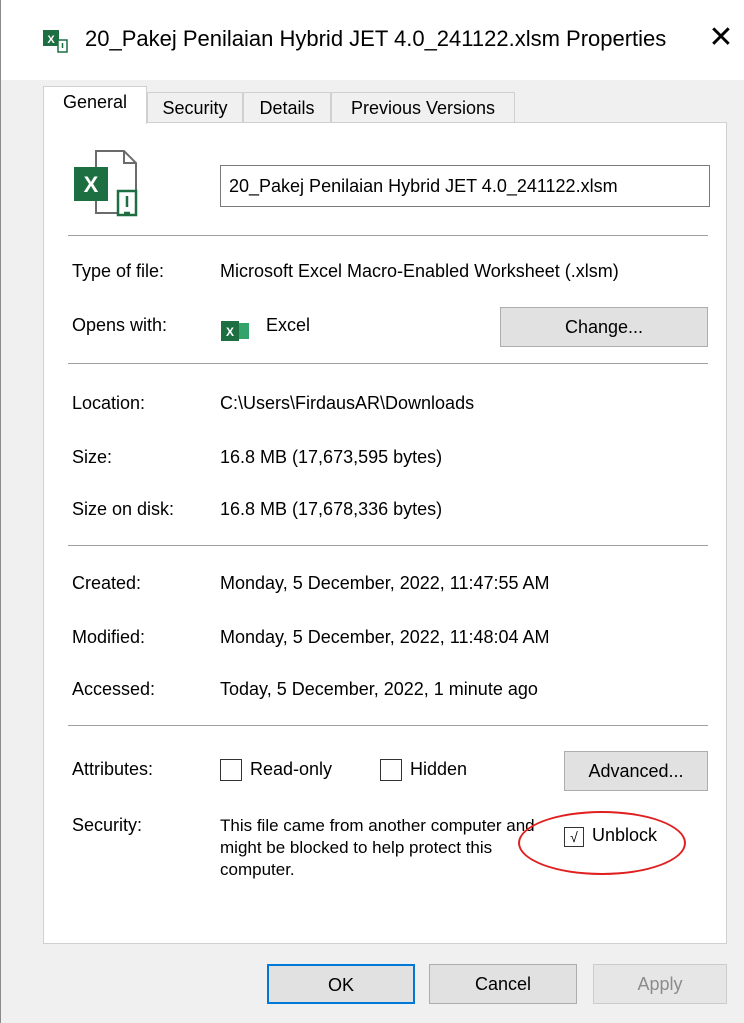 This screenshot has height=1023, width=744. Describe the element at coordinates (109, 403) in the screenshot. I see `location-label: Location:` at that location.